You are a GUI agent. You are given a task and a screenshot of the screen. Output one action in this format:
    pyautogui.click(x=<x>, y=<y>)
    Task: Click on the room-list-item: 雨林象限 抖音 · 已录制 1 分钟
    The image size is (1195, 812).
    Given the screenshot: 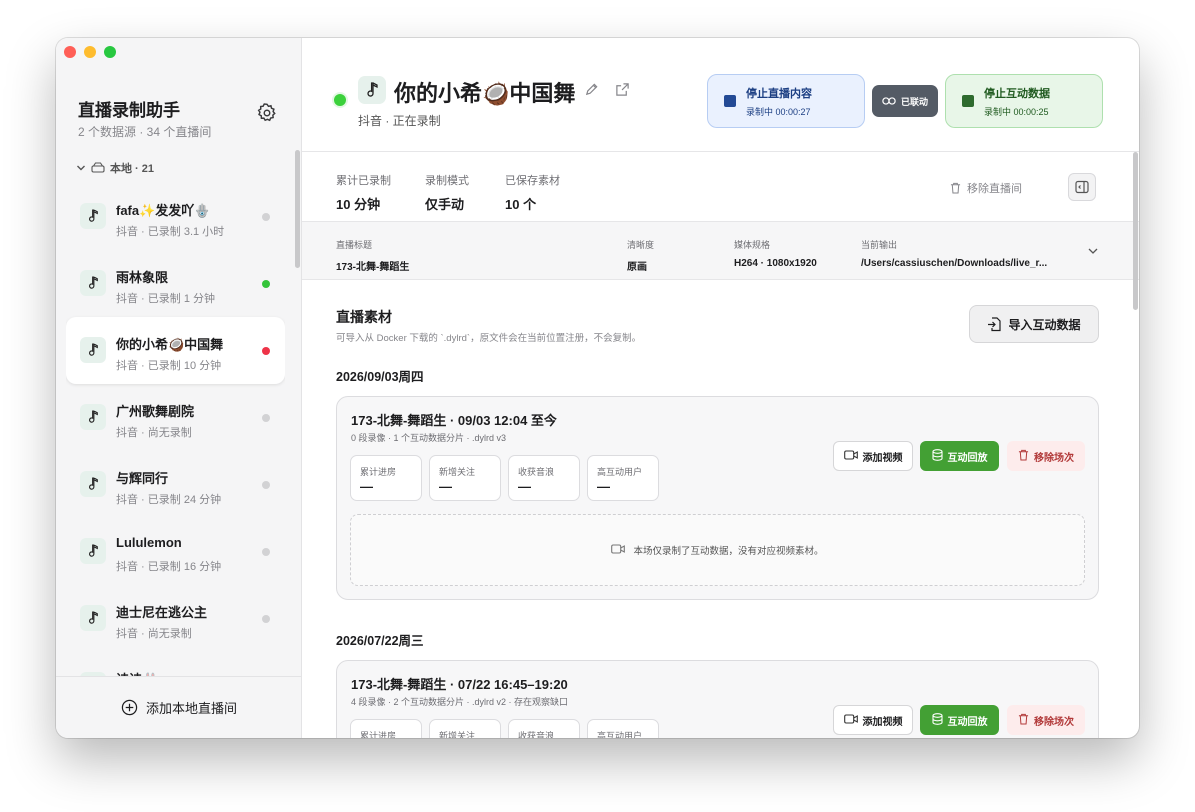 What is the action you would take?
    pyautogui.click(x=175, y=283)
    